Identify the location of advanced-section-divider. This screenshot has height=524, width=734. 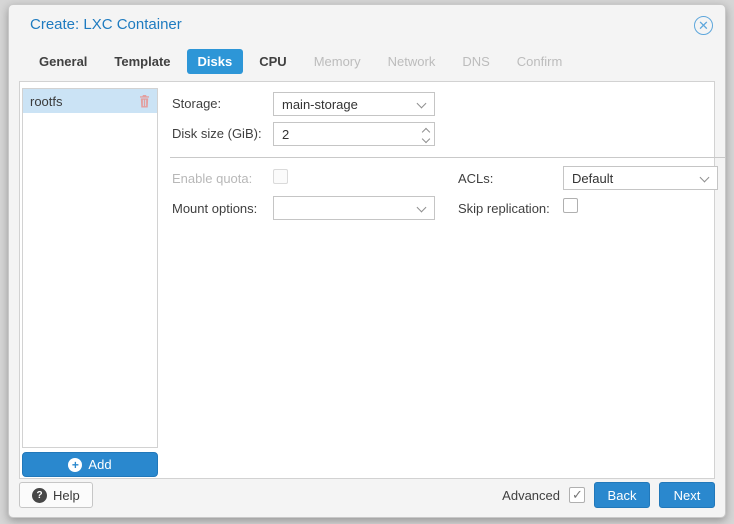
(448, 157).